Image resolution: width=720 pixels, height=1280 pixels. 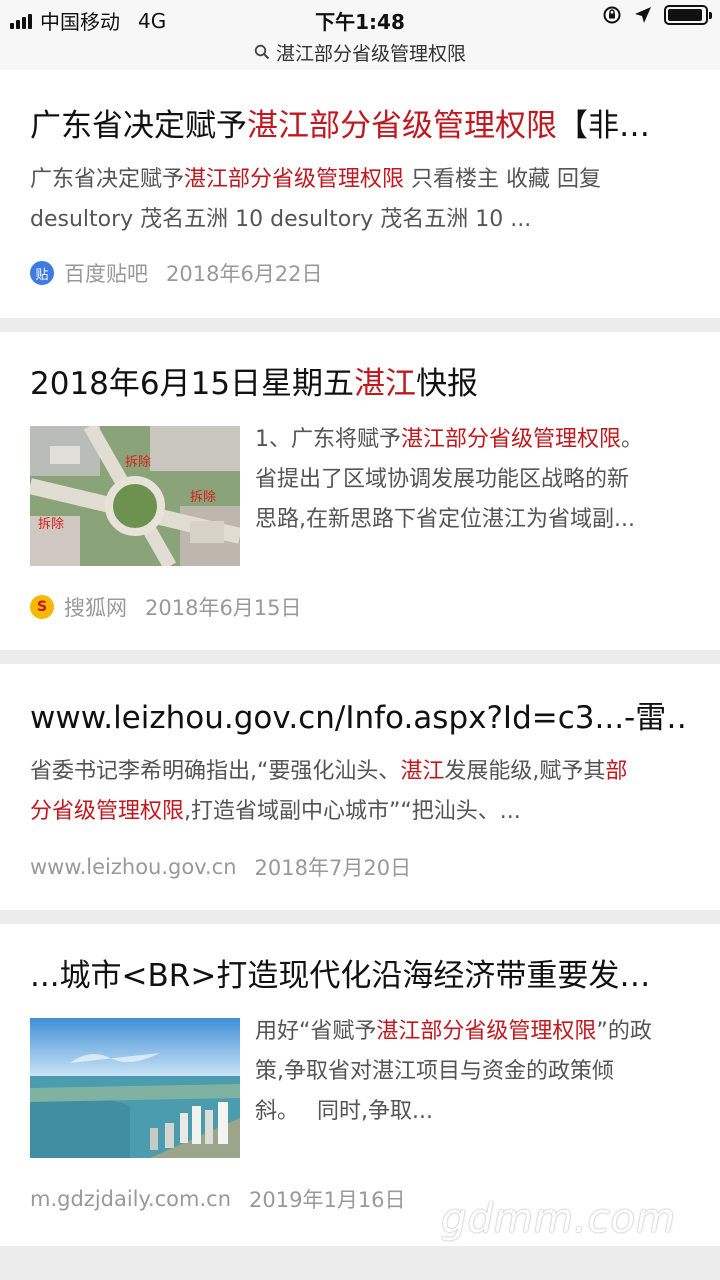 What do you see at coordinates (135, 496) in the screenshot?
I see `result-thumbnail: 拆除 拆除 拆除` at bounding box center [135, 496].